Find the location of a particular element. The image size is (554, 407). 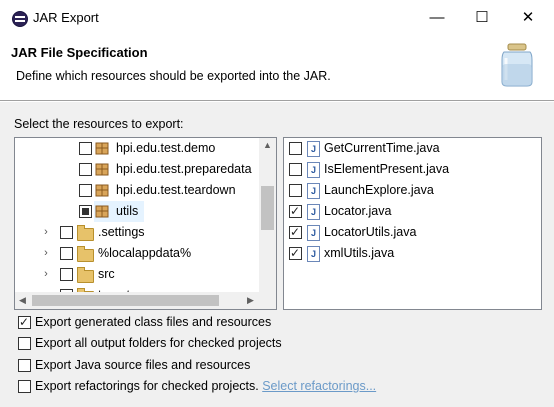

tree-vertical-scrollbar: ▲ is located at coordinates (267, 215).